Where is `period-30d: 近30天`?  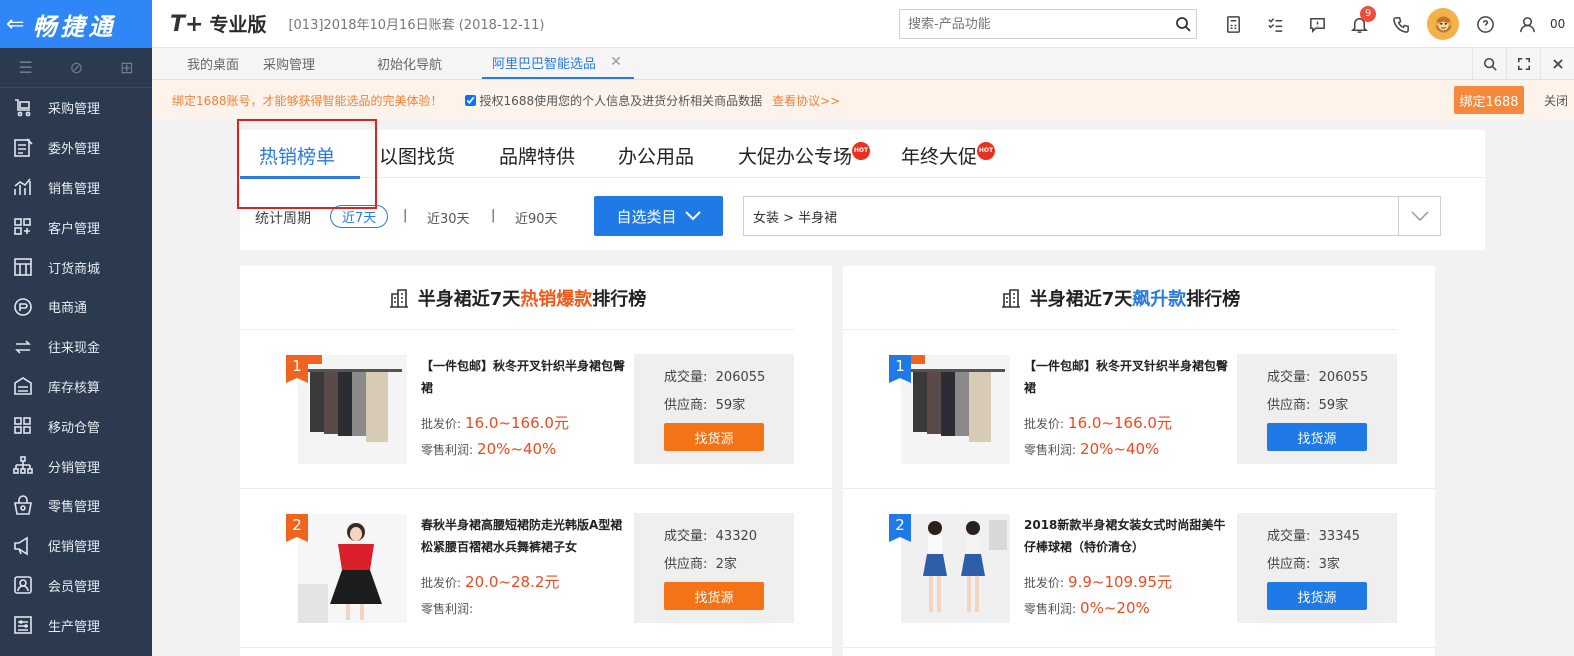 period-30d: 近30天 is located at coordinates (448, 217).